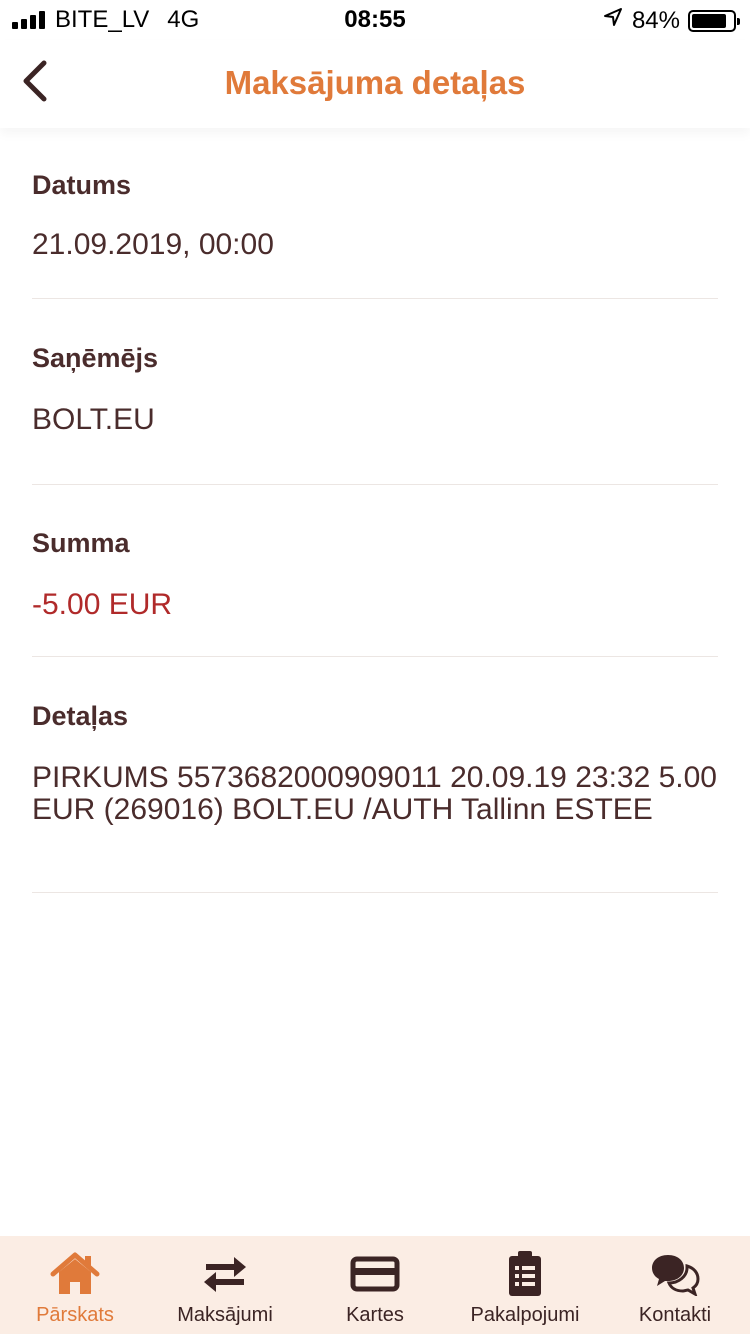 This screenshot has height=1334, width=750. I want to click on field-label: Datums, so click(82, 185).